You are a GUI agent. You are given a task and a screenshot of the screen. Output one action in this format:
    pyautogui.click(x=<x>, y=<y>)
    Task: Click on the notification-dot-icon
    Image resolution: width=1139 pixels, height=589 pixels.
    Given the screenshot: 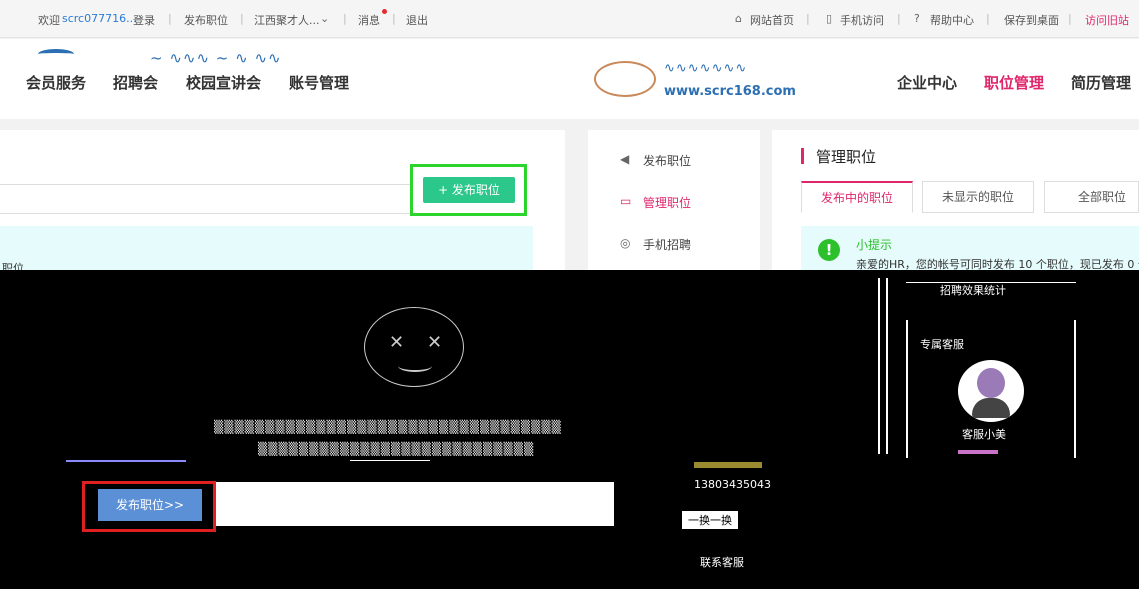 What is the action you would take?
    pyautogui.click(x=384, y=11)
    